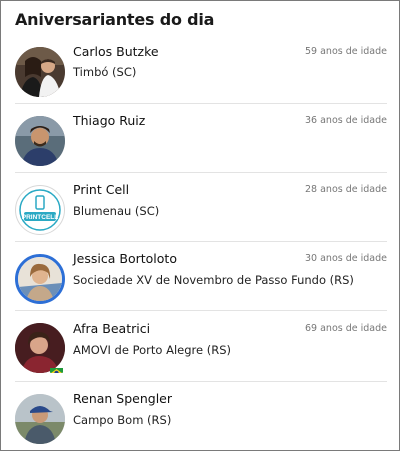  I want to click on person-name: Afra Beatrici, so click(111, 328).